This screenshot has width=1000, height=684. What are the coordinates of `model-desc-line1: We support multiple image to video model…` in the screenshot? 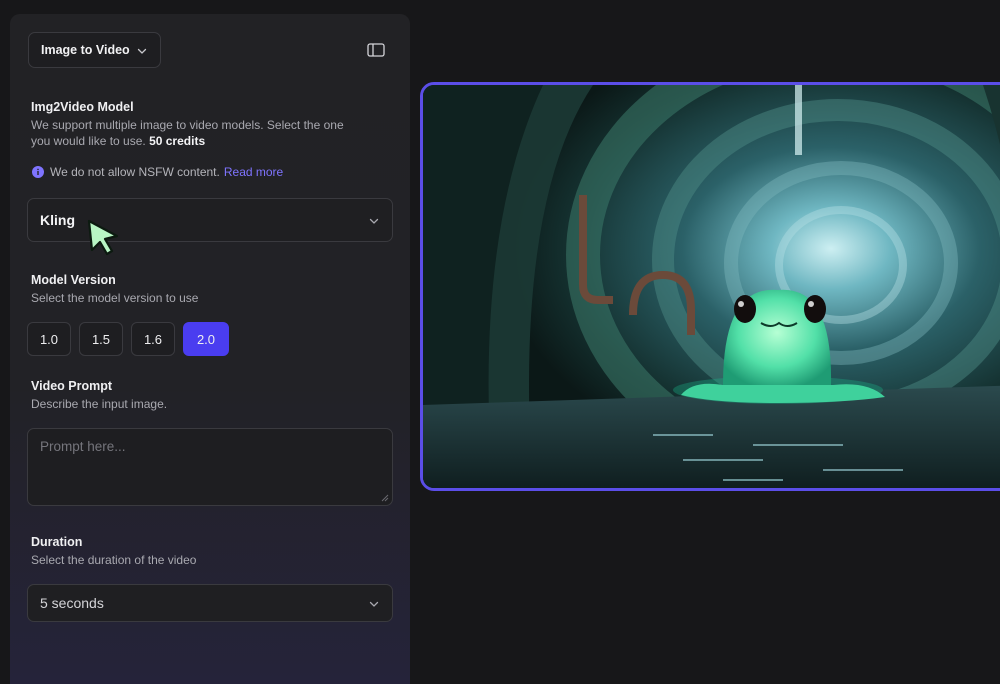 It's located at (187, 125).